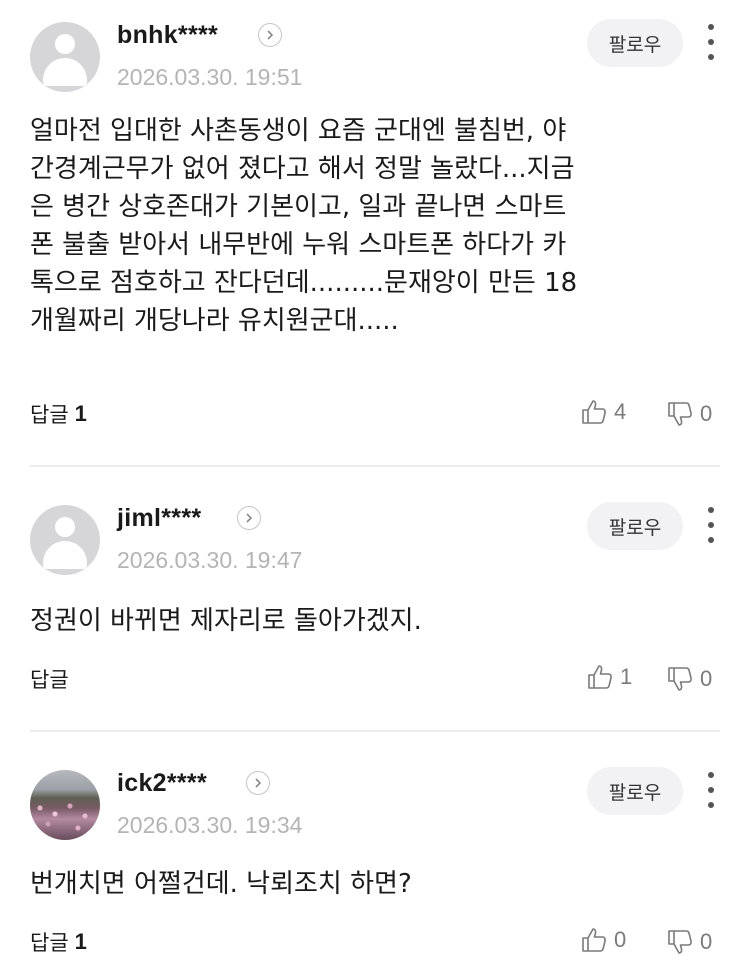 This screenshot has height=980, width=750. What do you see at coordinates (65, 820) in the screenshot?
I see `flower-field-photo` at bounding box center [65, 820].